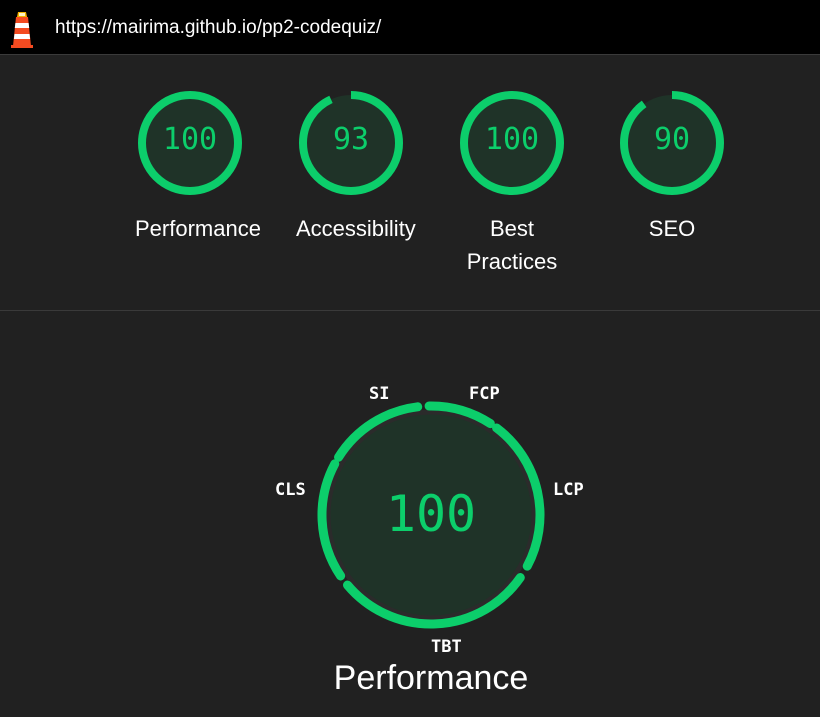 The width and height of the screenshot is (820, 717). I want to click on performance-score: 100, so click(431, 514).